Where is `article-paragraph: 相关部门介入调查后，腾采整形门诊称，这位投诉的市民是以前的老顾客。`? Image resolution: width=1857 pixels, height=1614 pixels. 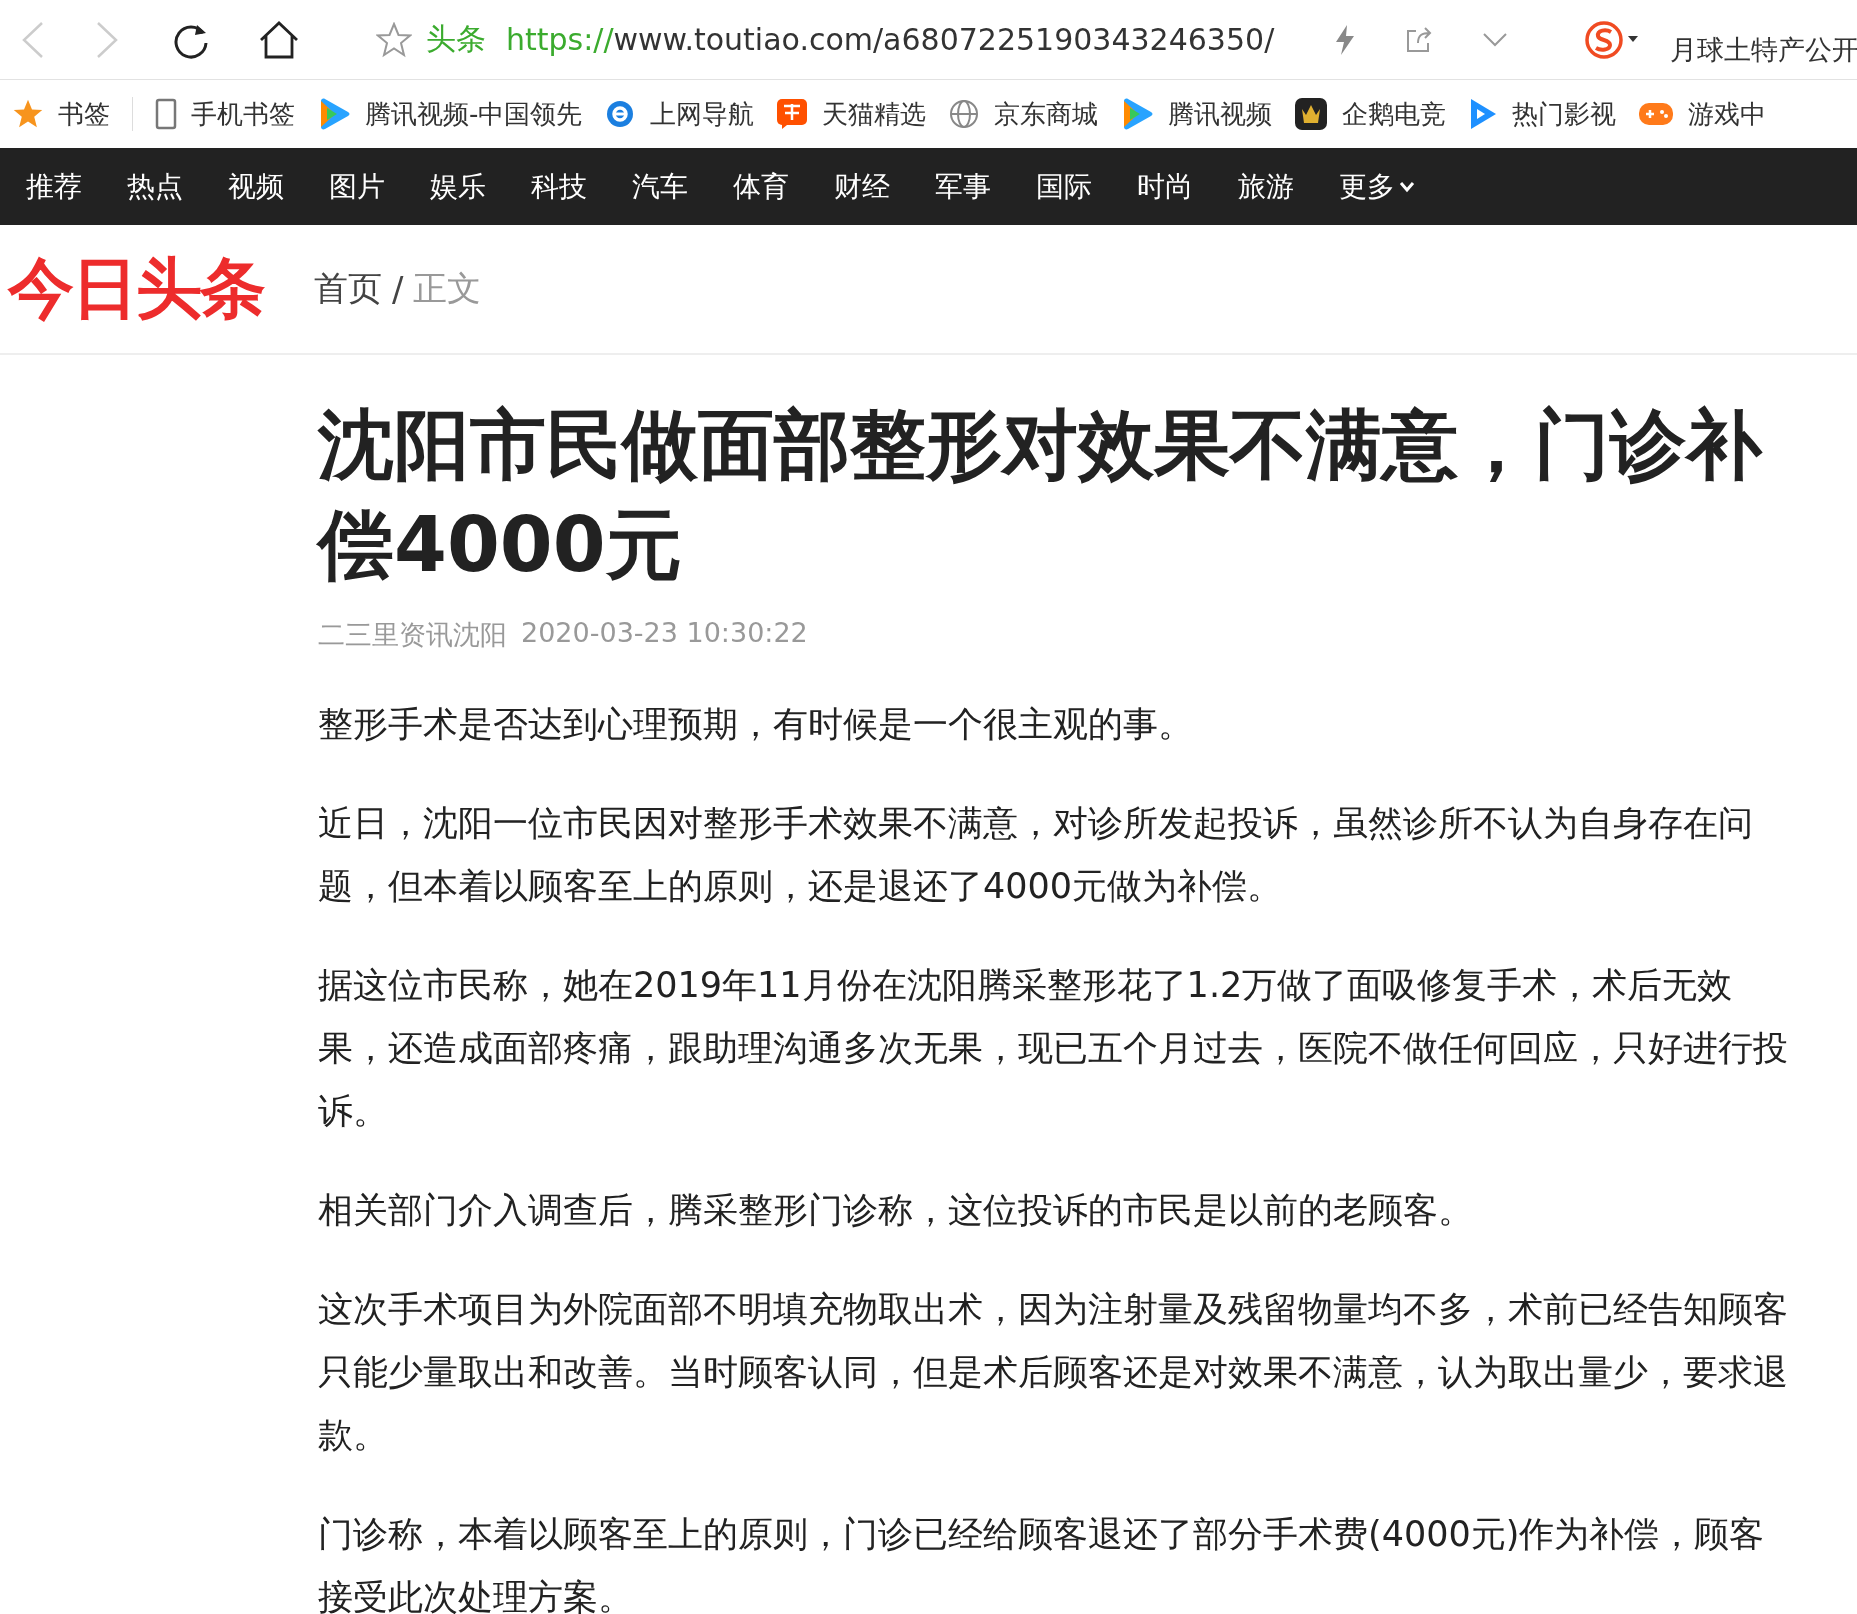
article-paragraph: 相关部门介入调查后，腾采整形门诊称，这位投诉的市民是以前的老顾客。 is located at coordinates (896, 1210).